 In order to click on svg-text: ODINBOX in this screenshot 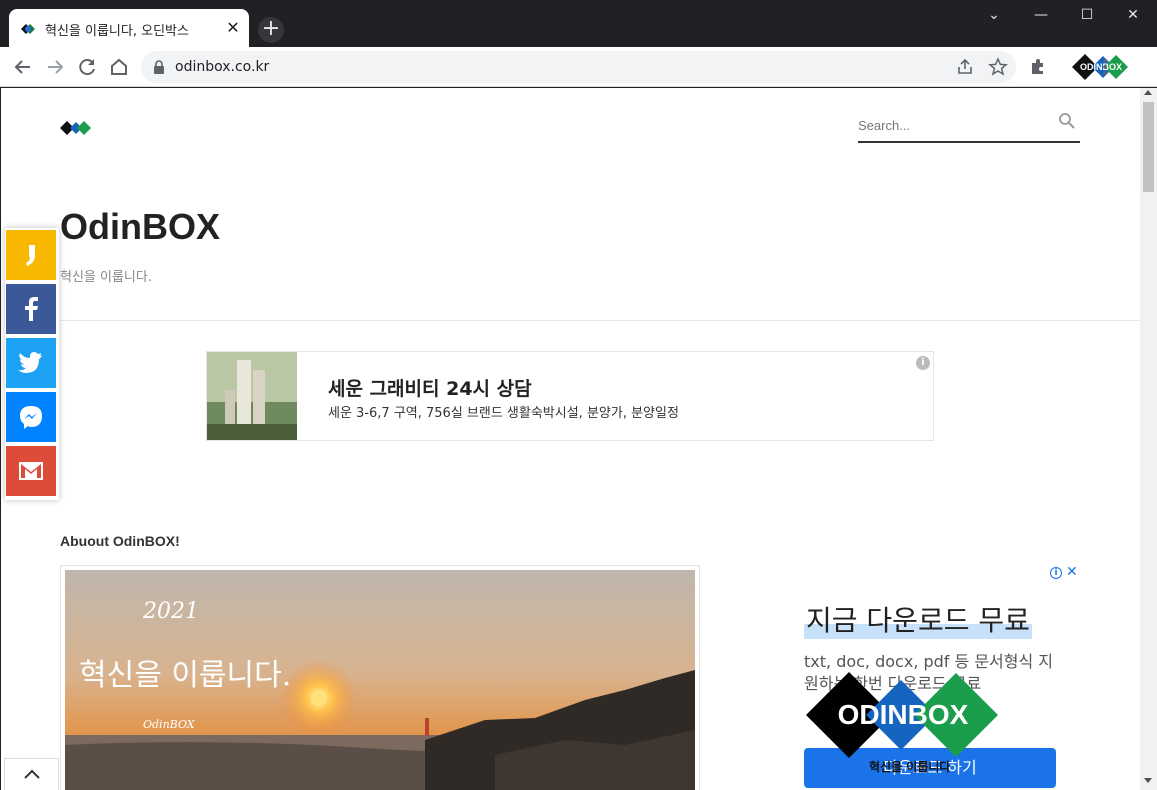, I will do `click(903, 714)`.